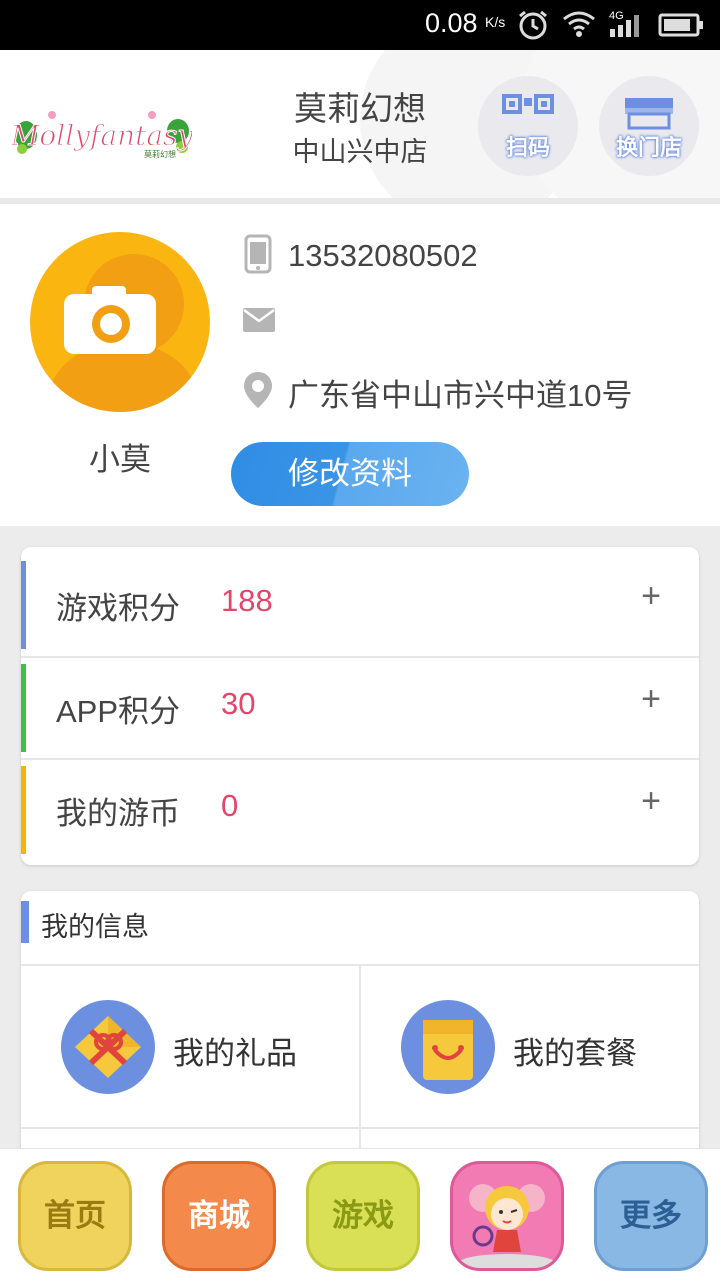 The image size is (720, 1281). What do you see at coordinates (624, 26) in the screenshot?
I see `signal-icon` at bounding box center [624, 26].